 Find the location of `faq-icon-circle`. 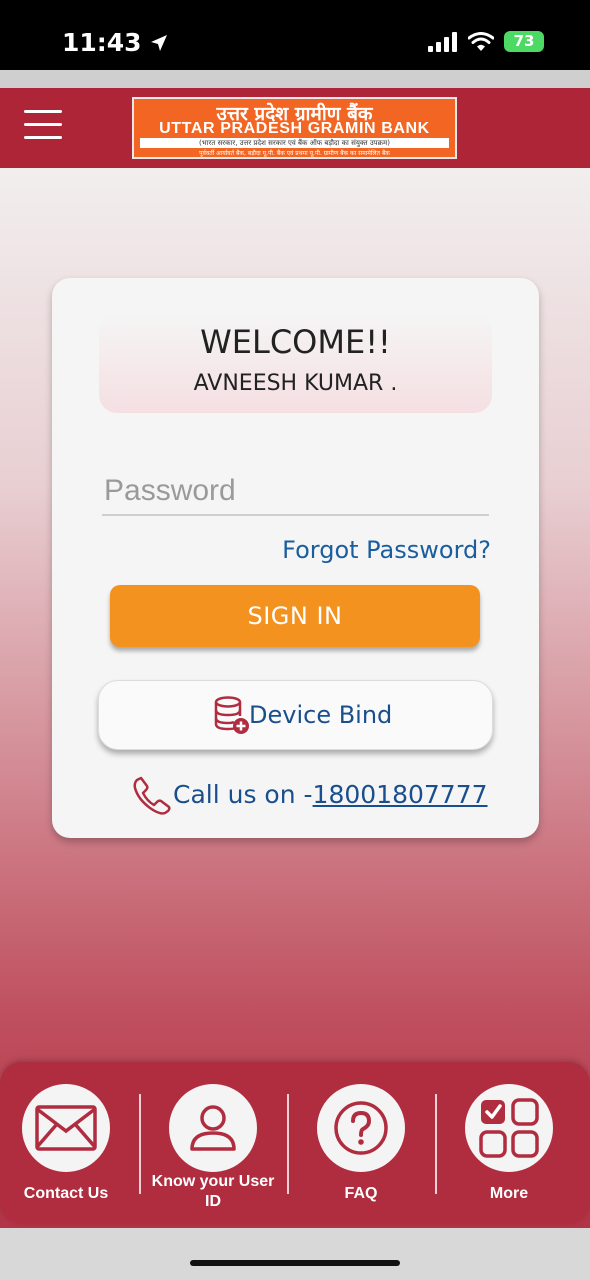

faq-icon-circle is located at coordinates (361, 1128).